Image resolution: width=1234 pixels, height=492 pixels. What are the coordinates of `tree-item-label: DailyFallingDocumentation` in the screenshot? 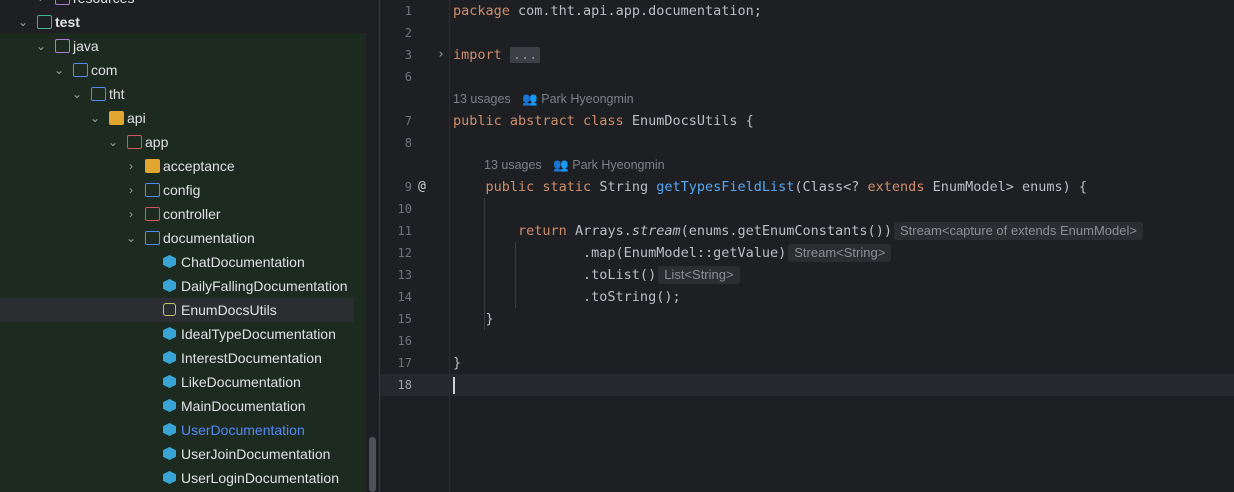 It's located at (264, 286).